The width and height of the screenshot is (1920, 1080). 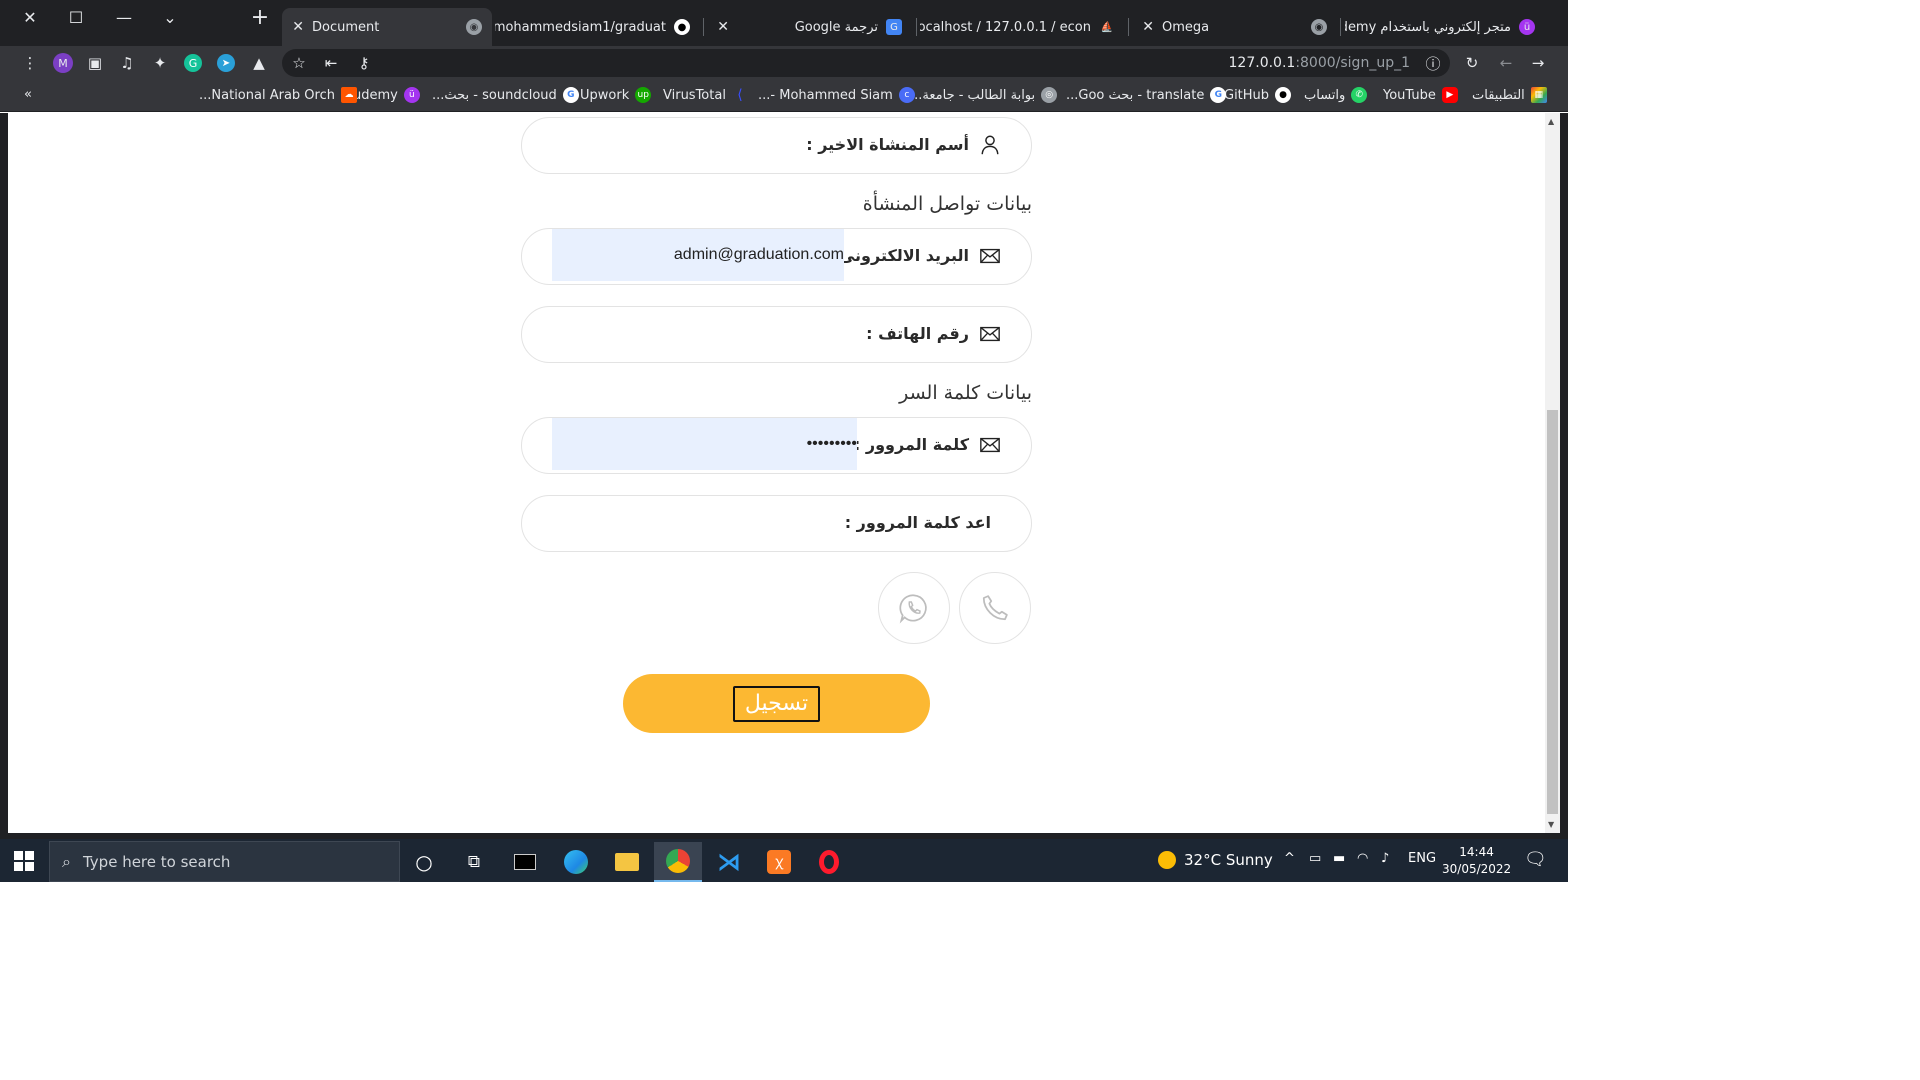 I want to click on bookmark-label: VirusTotal, so click(x=694, y=95).